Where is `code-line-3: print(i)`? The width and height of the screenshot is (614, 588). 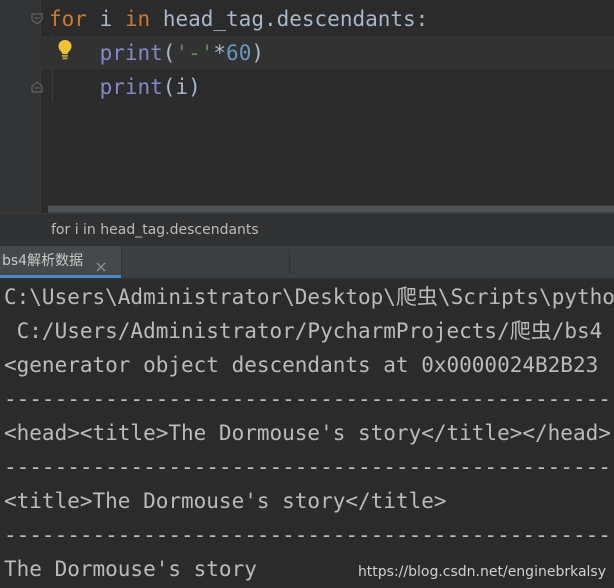 code-line-3: print(i) is located at coordinates (327, 87).